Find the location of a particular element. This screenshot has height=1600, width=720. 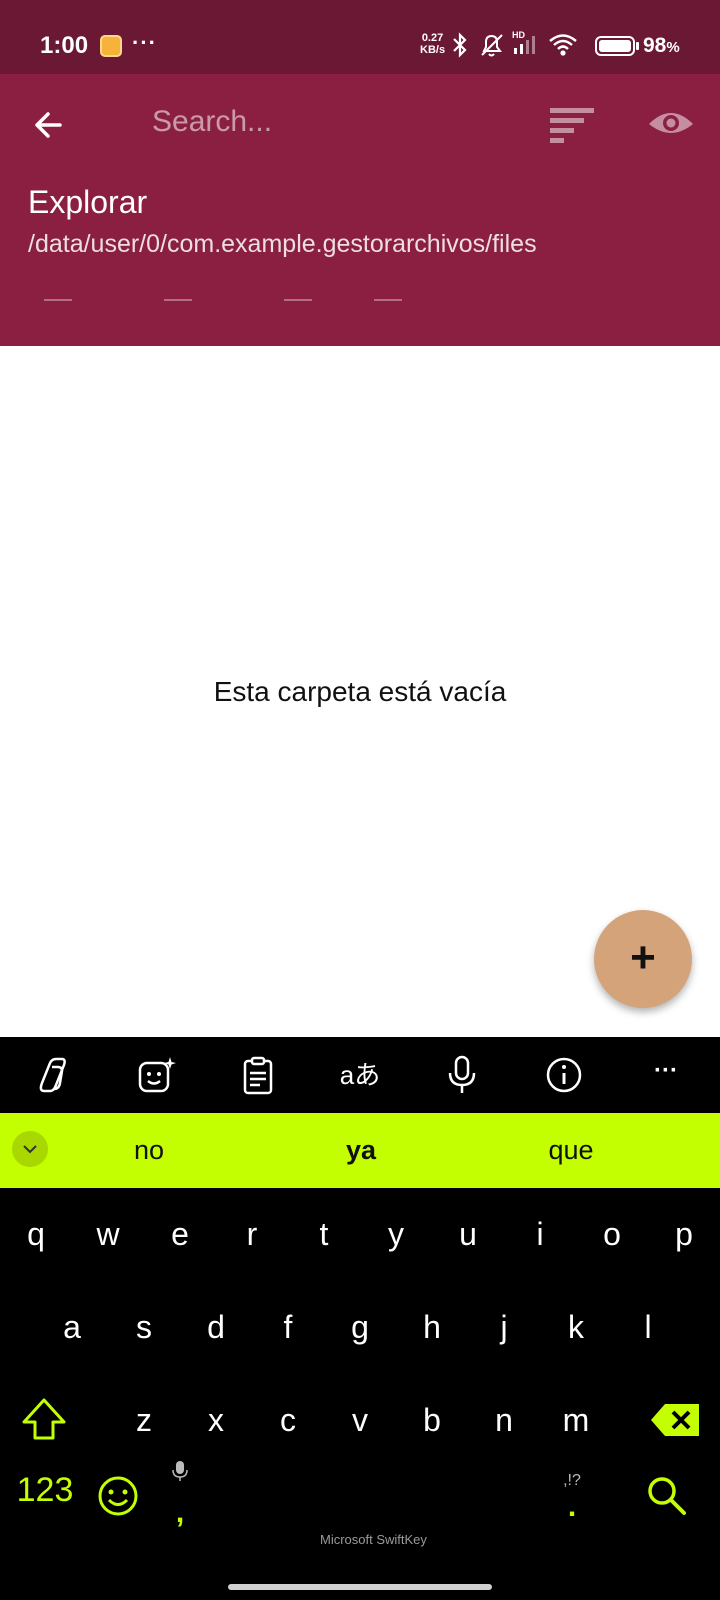

key-n: n is located at coordinates (504, 1420).